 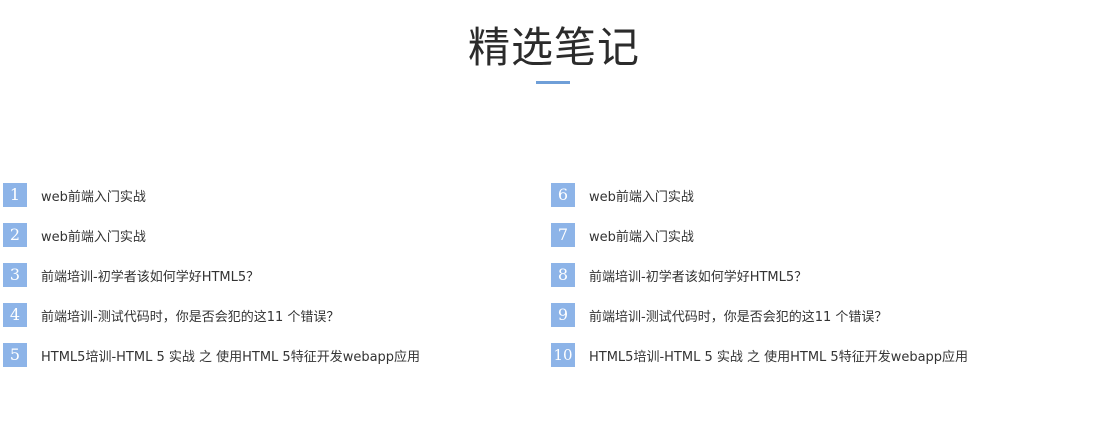 I want to click on note-rank-badge: 6, so click(x=563, y=195).